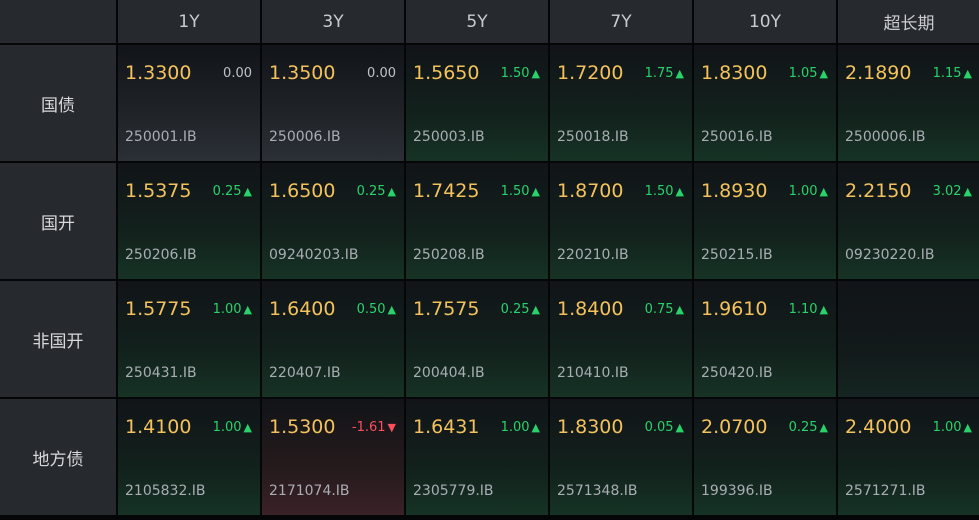 The height and width of the screenshot is (520, 979). What do you see at coordinates (765, 221) in the screenshot?
I see `yield-cell: 1.8930 1.00 ▲ 250215.IB` at bounding box center [765, 221].